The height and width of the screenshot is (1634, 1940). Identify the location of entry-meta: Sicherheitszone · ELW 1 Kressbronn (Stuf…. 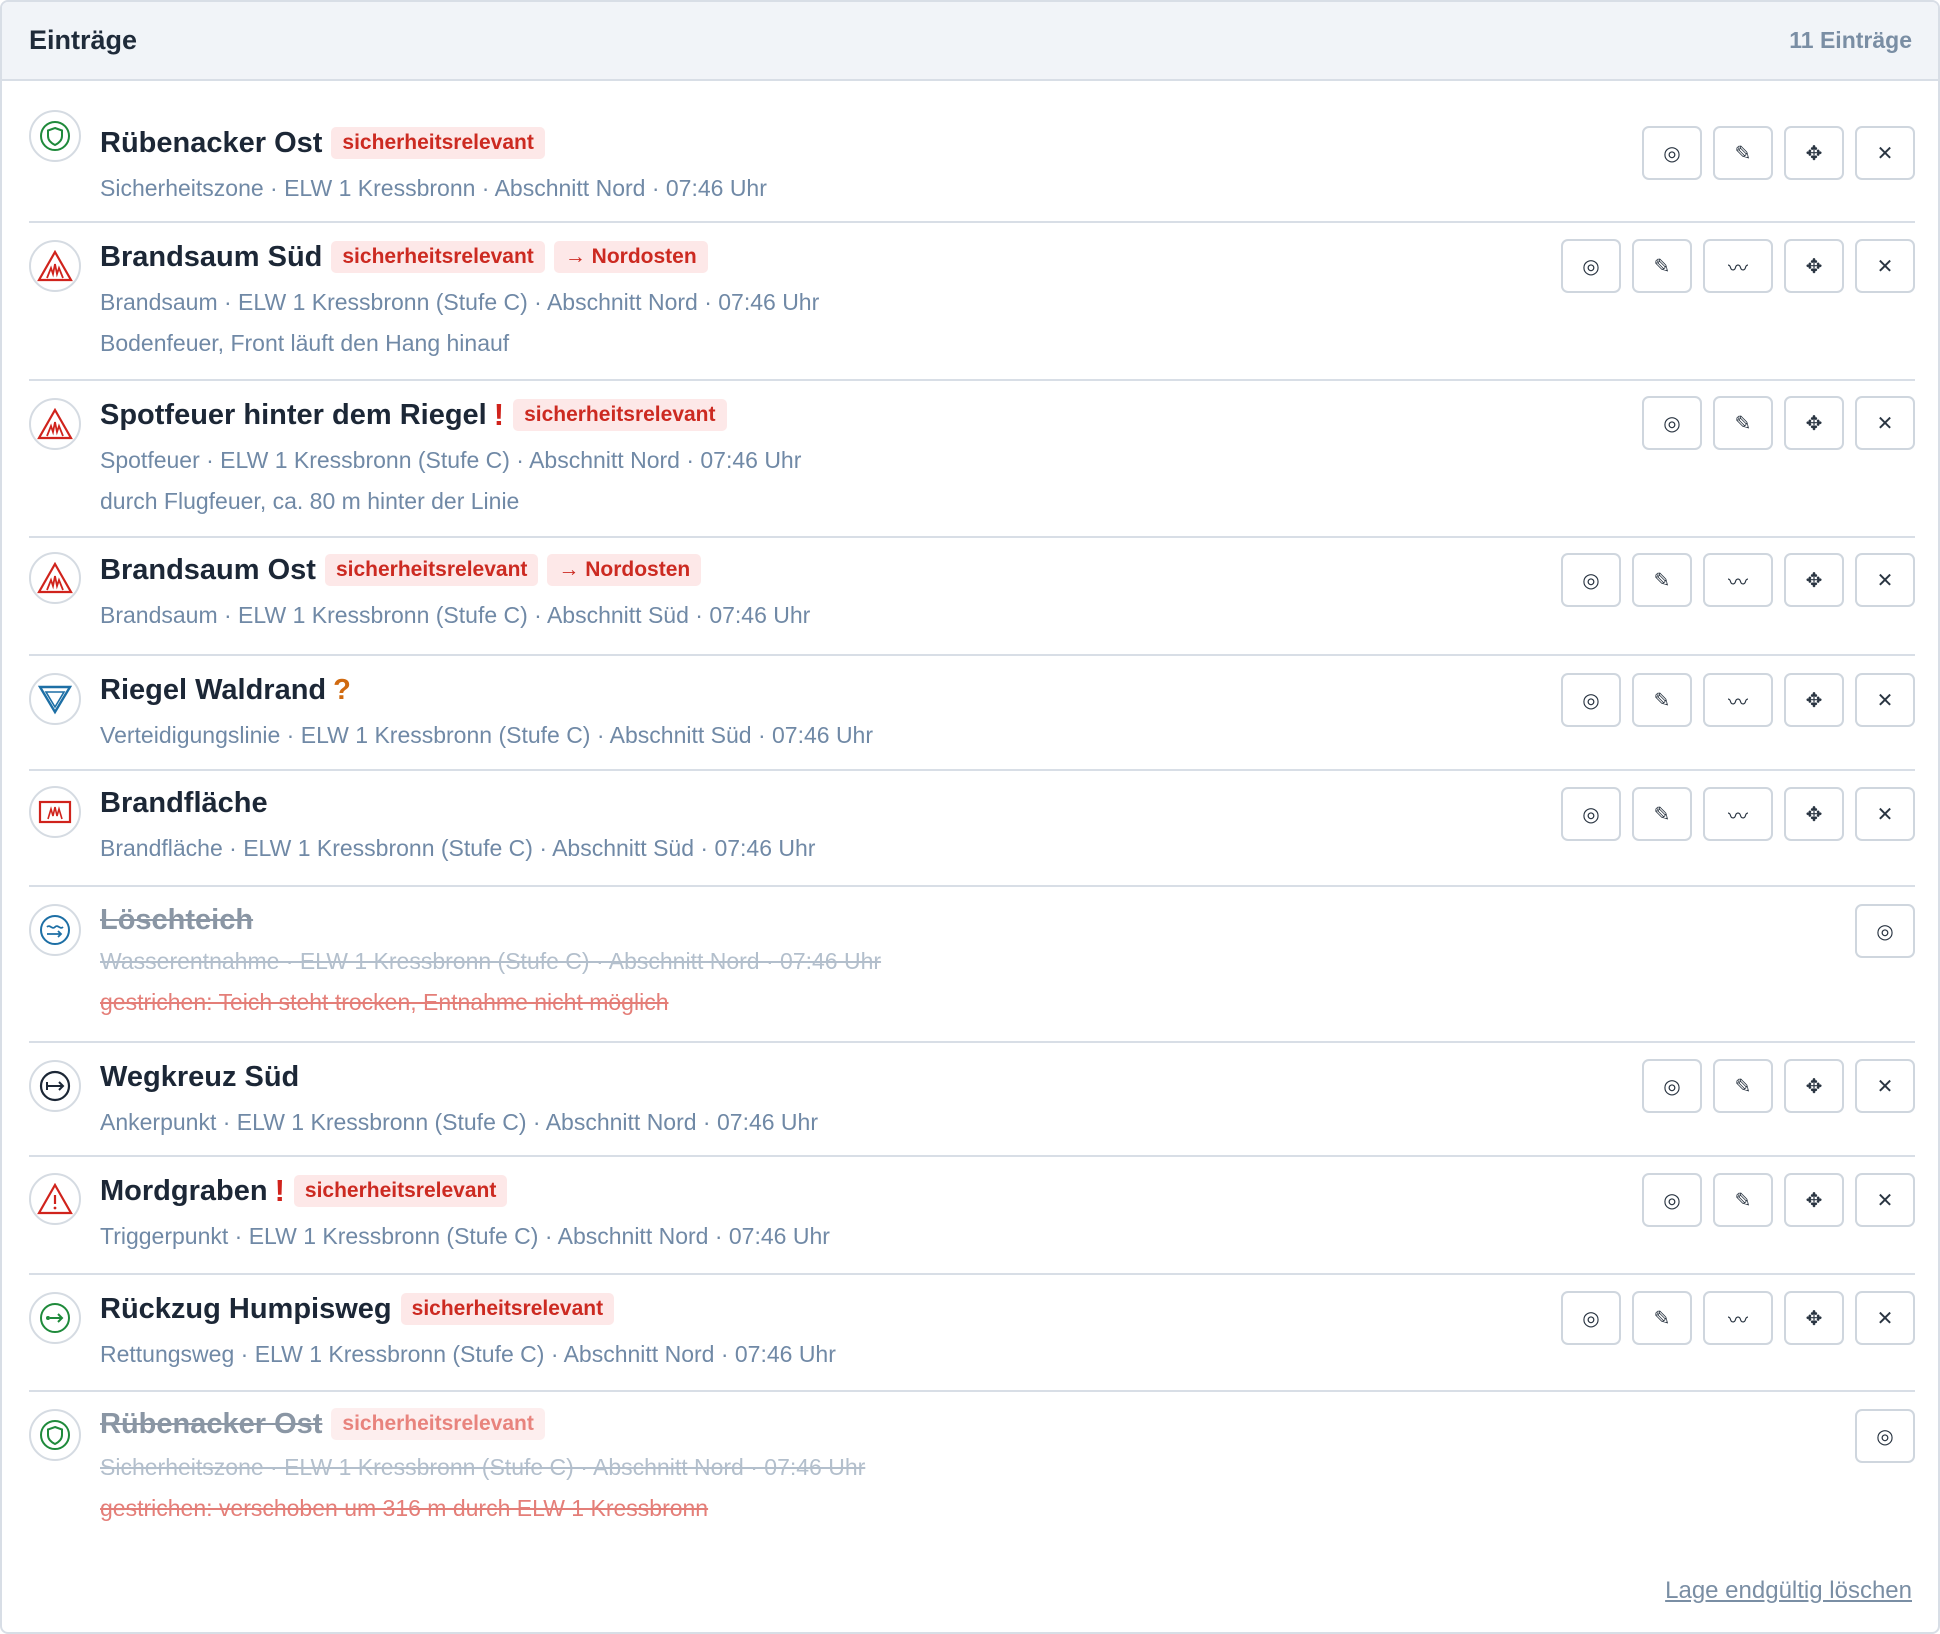
(483, 1467).